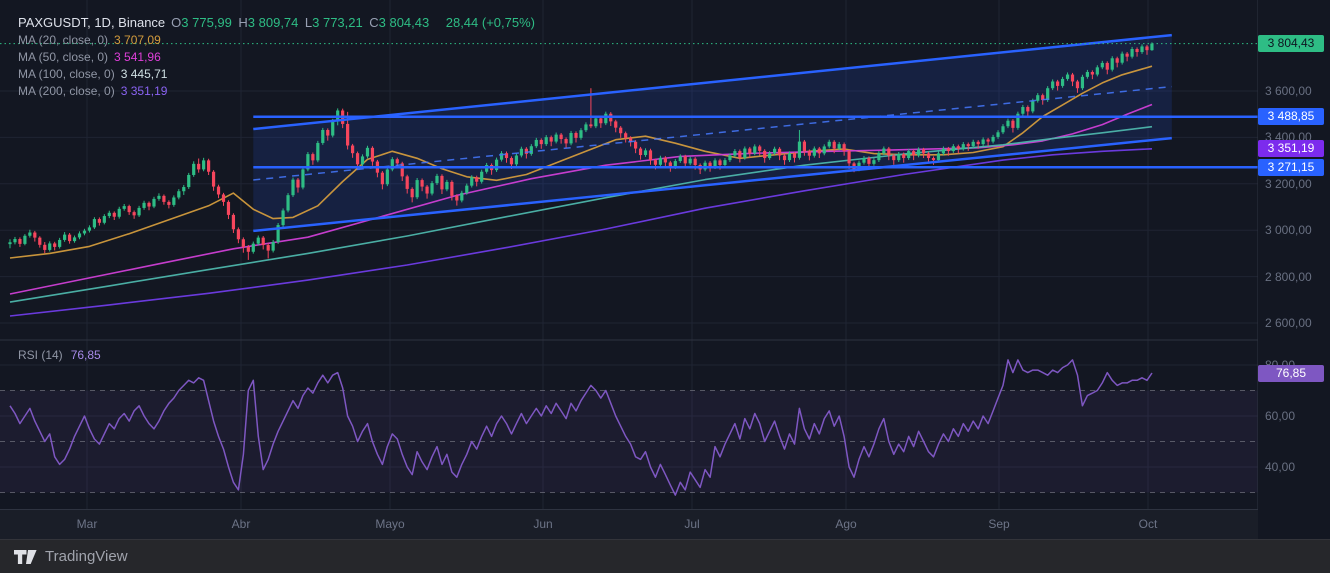  What do you see at coordinates (543, 524) in the screenshot?
I see `month-label: Jun` at bounding box center [543, 524].